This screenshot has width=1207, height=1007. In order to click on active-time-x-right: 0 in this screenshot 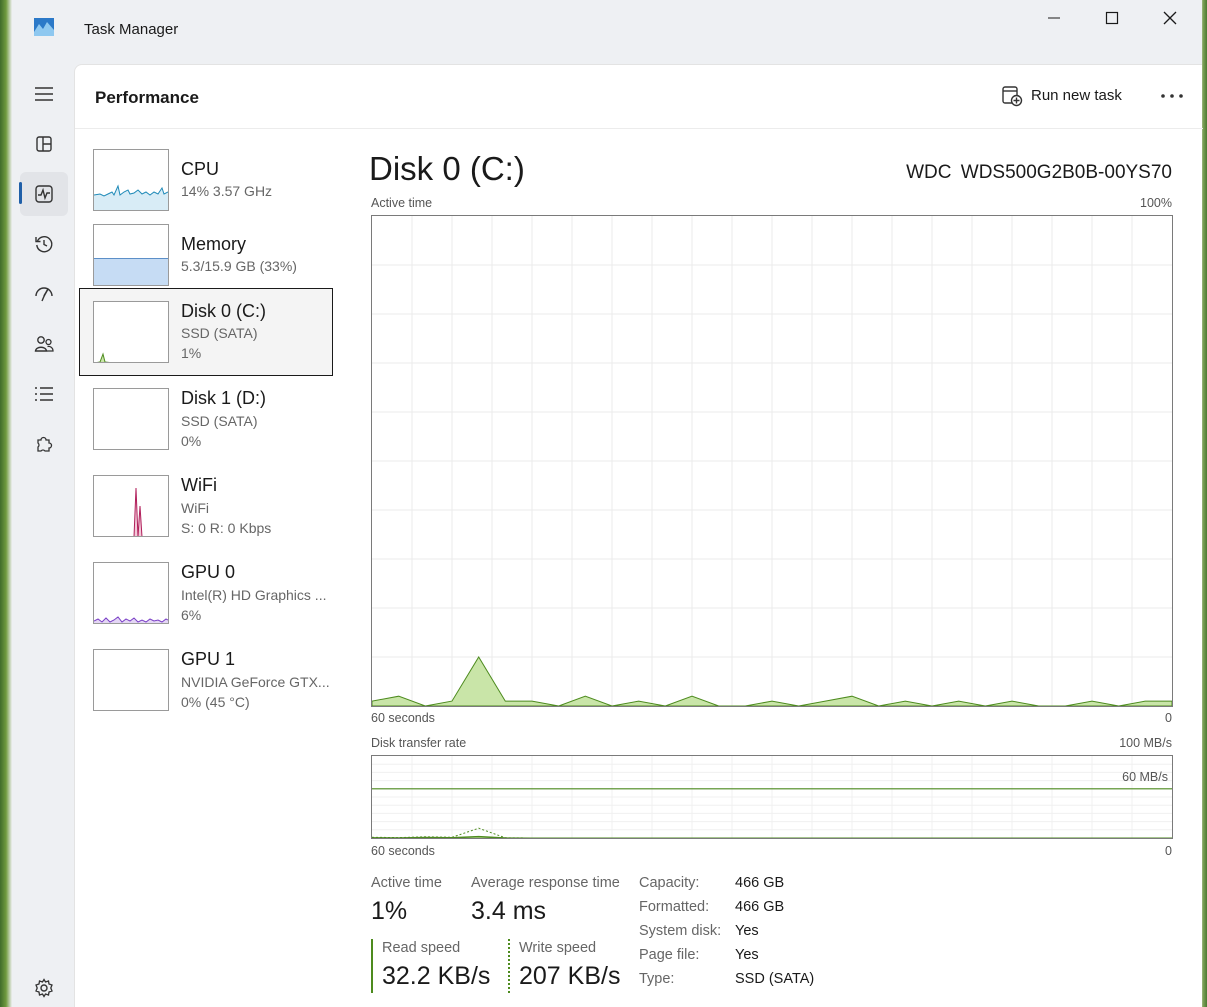, I will do `click(1168, 718)`.